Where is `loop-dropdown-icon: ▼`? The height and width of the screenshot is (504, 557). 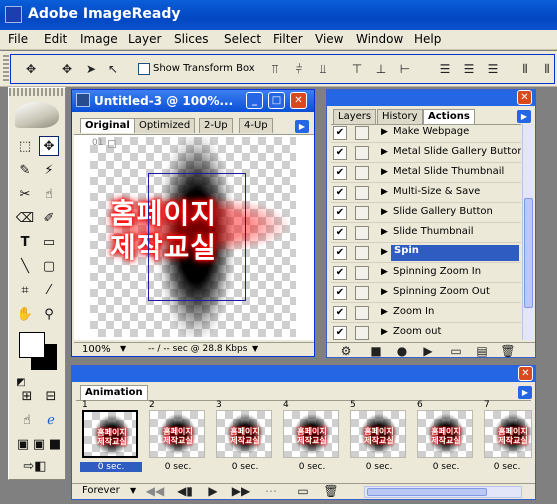
loop-dropdown-icon: ▼ is located at coordinates (133, 490).